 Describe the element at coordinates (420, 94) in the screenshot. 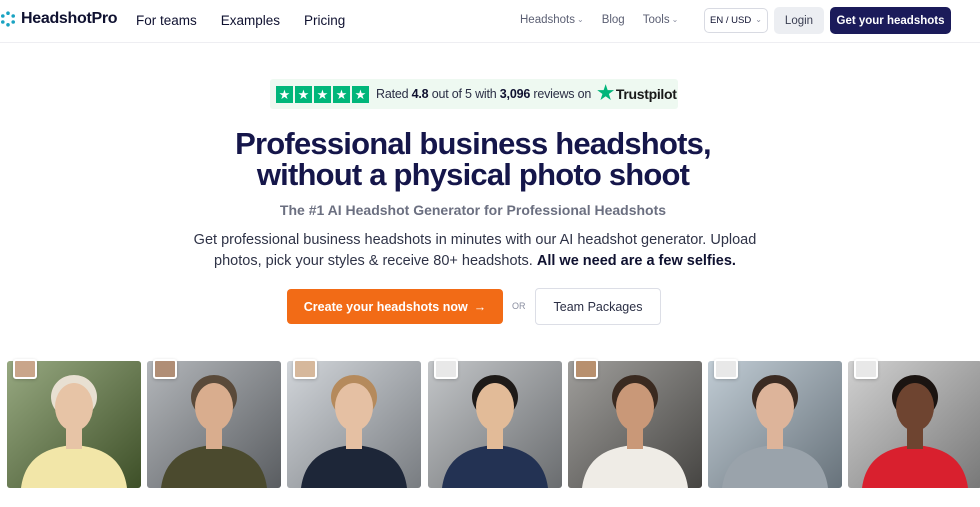

I see `rating-value: 4.8` at that location.